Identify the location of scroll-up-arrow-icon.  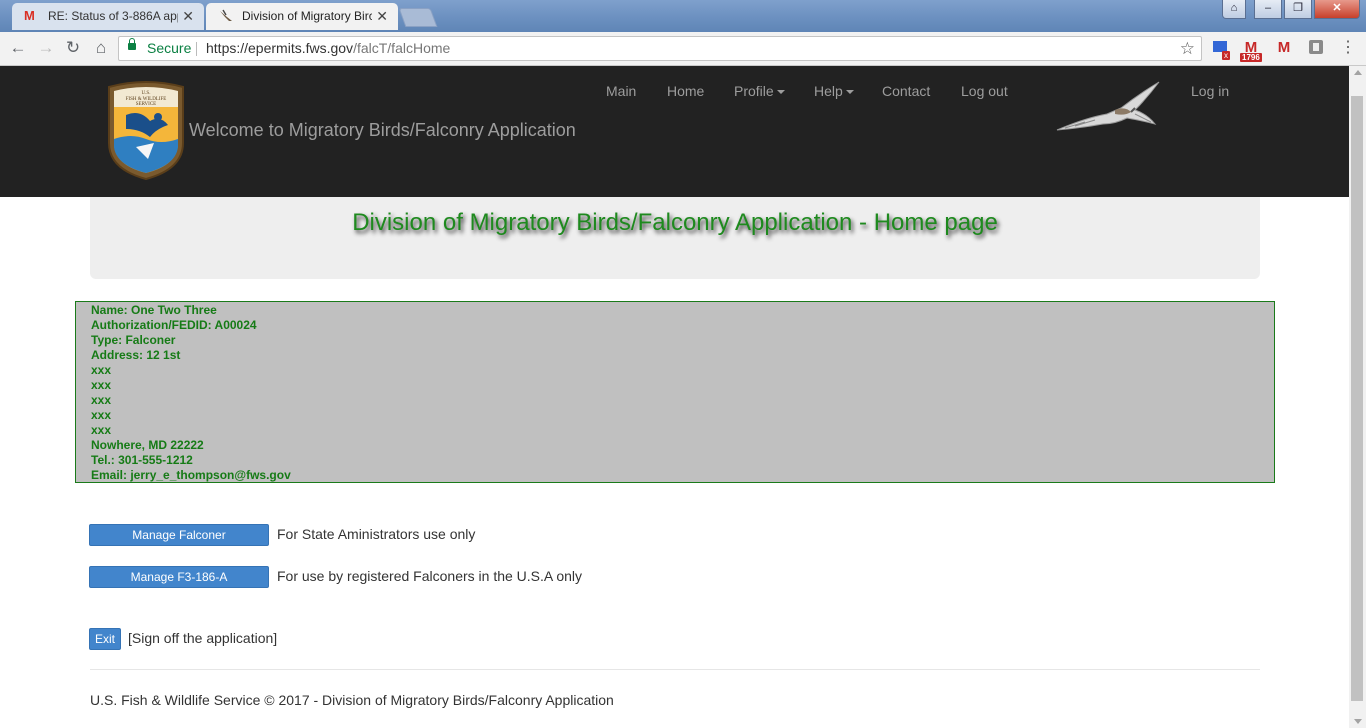
(1358, 72).